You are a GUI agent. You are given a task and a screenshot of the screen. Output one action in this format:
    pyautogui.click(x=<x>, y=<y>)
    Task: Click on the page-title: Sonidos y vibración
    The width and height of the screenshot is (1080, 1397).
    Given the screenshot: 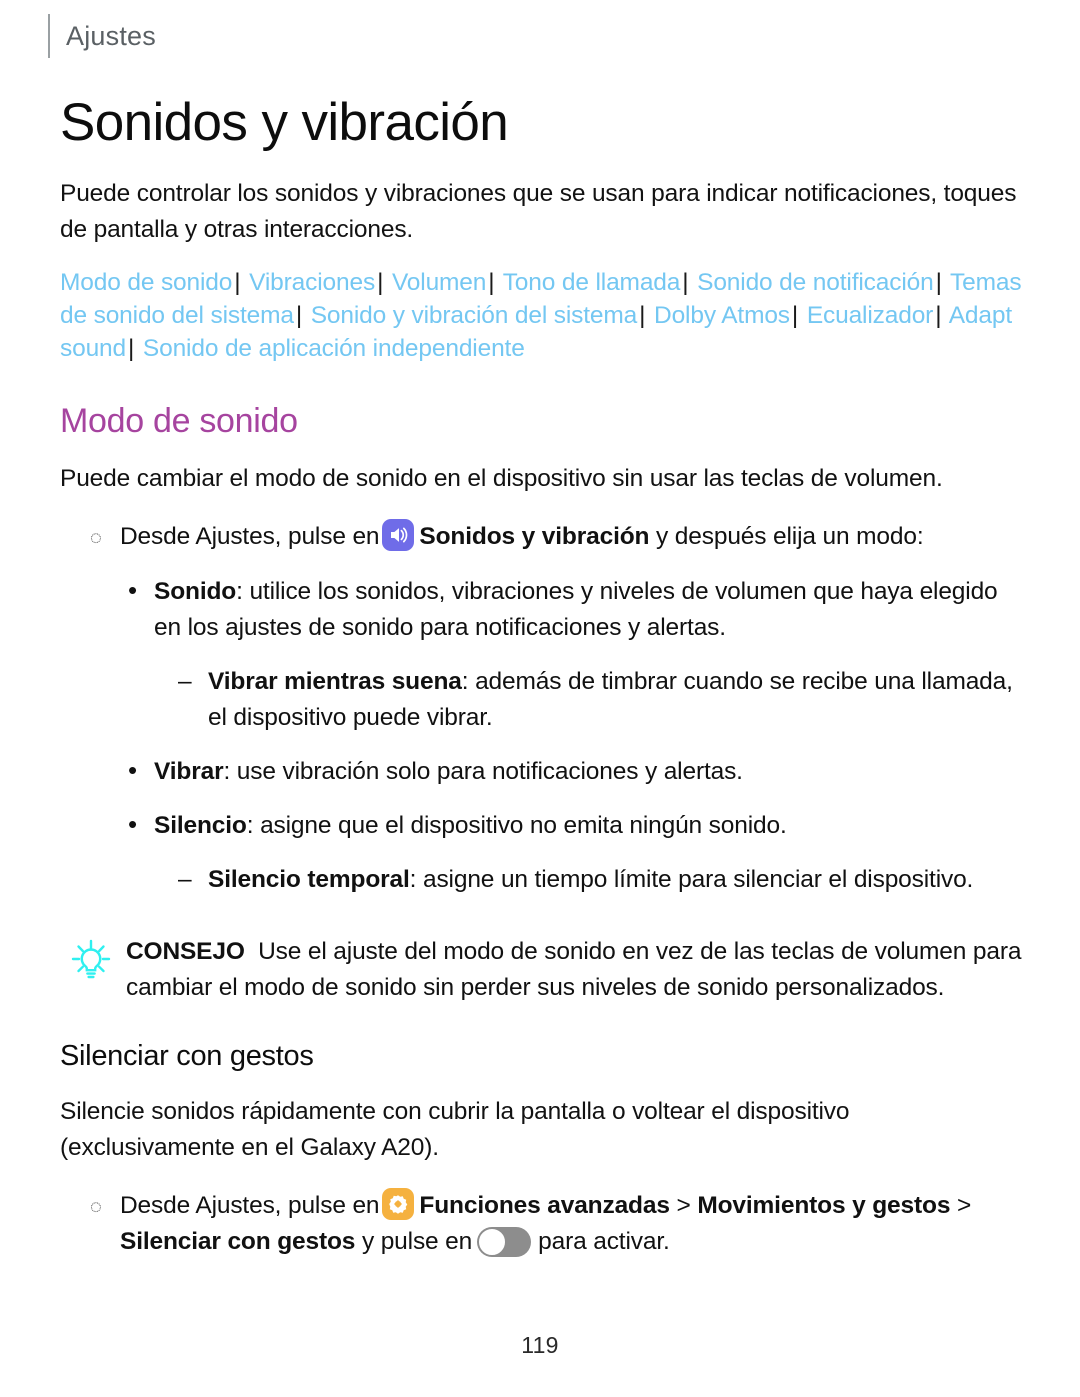 What is the action you would take?
    pyautogui.click(x=284, y=122)
    